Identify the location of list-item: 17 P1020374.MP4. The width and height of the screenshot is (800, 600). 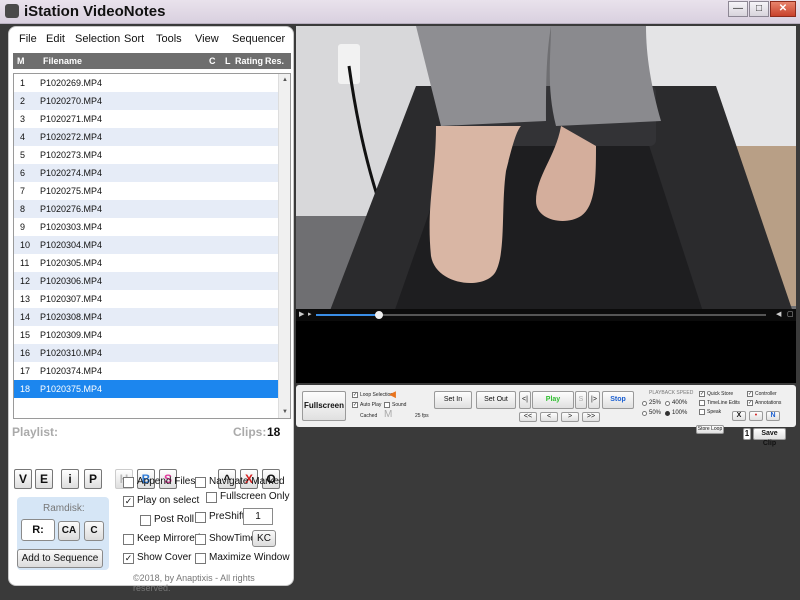
(146, 371).